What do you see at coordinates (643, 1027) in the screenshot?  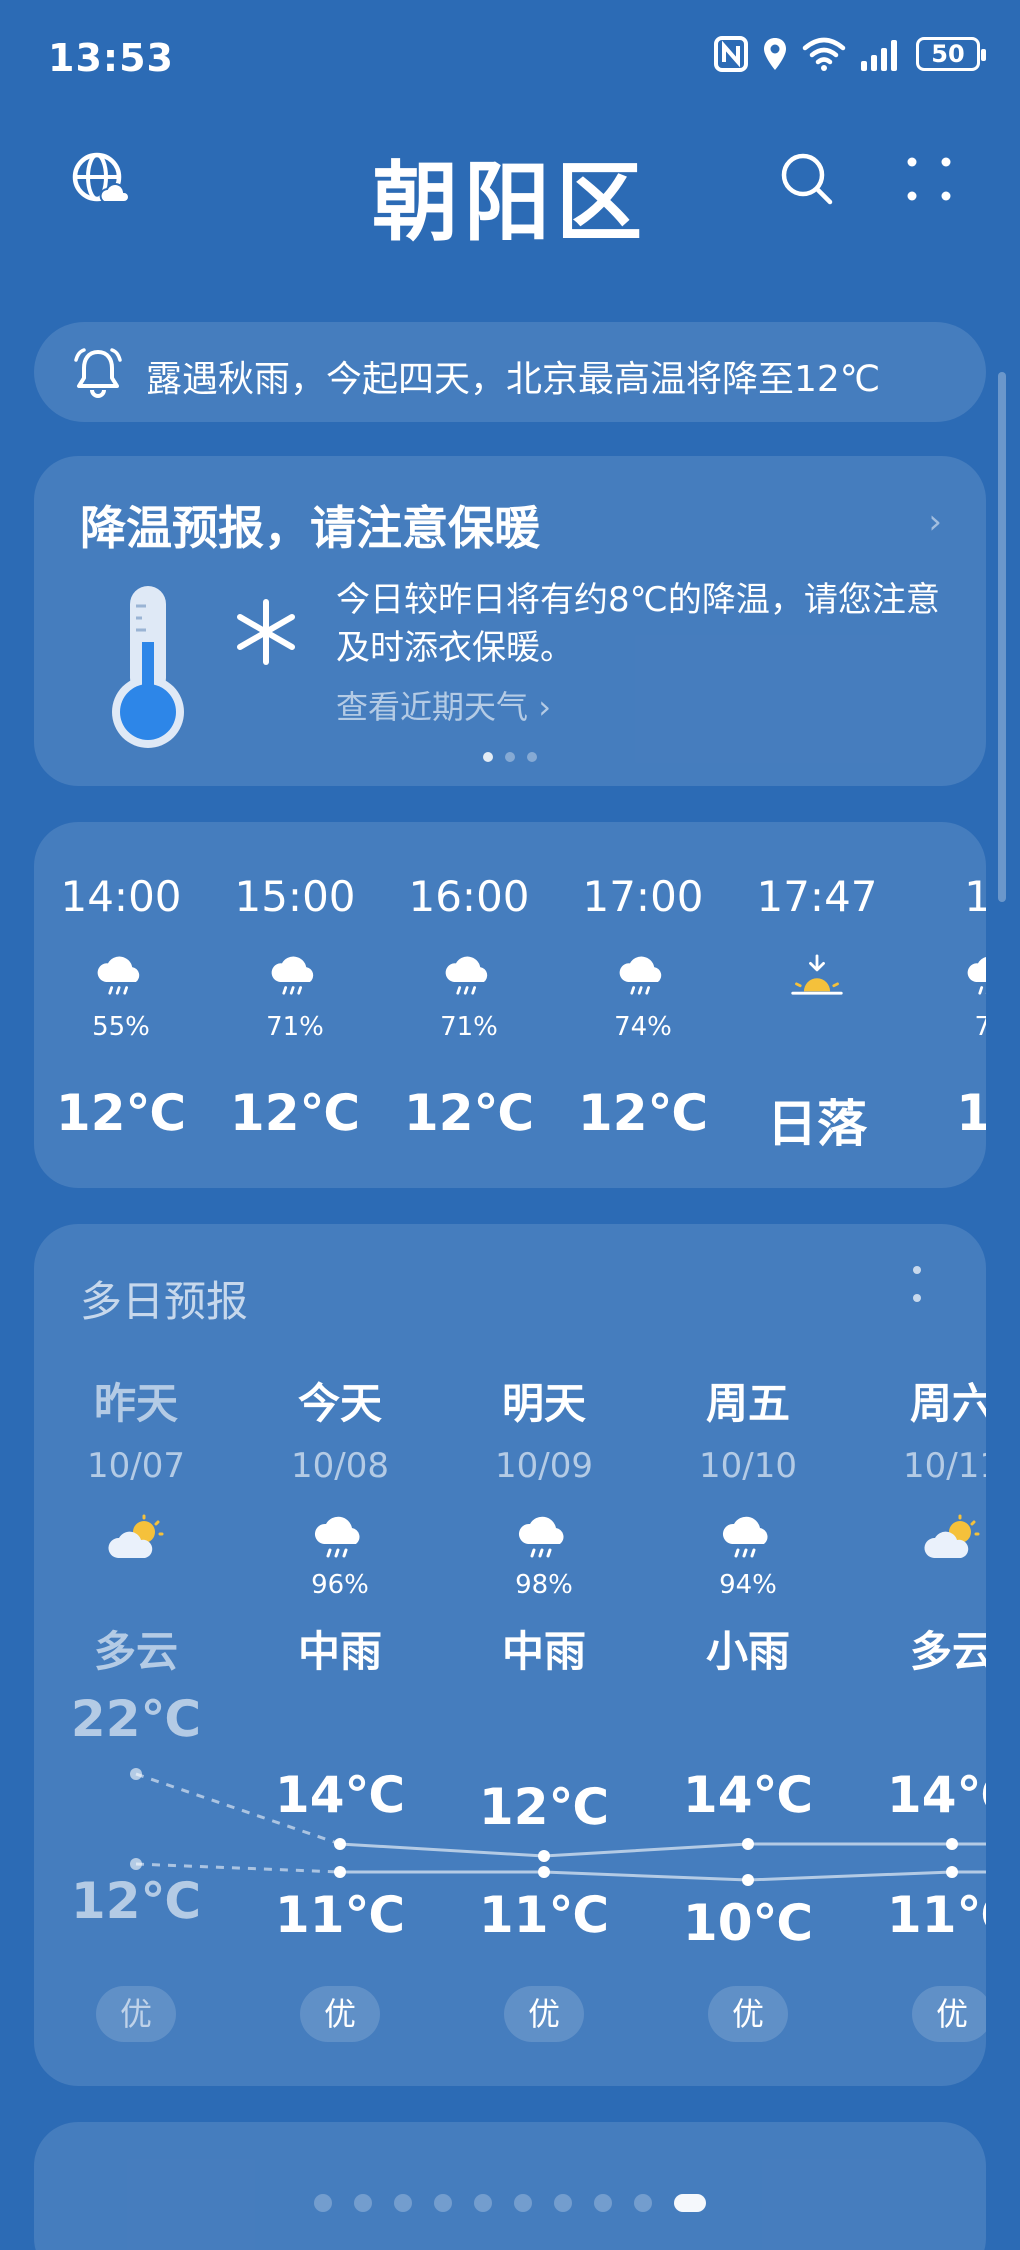 I see `precip-chance: 74%` at bounding box center [643, 1027].